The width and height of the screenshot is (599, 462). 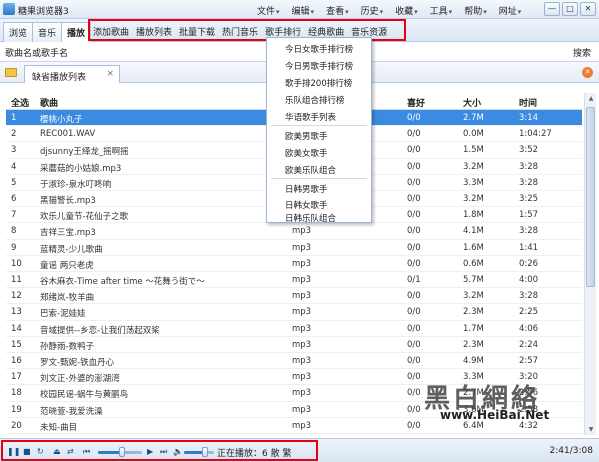 What do you see at coordinates (318, 83) in the screenshot?
I see `dropdown-item: 歌手排200排行榜` at bounding box center [318, 83].